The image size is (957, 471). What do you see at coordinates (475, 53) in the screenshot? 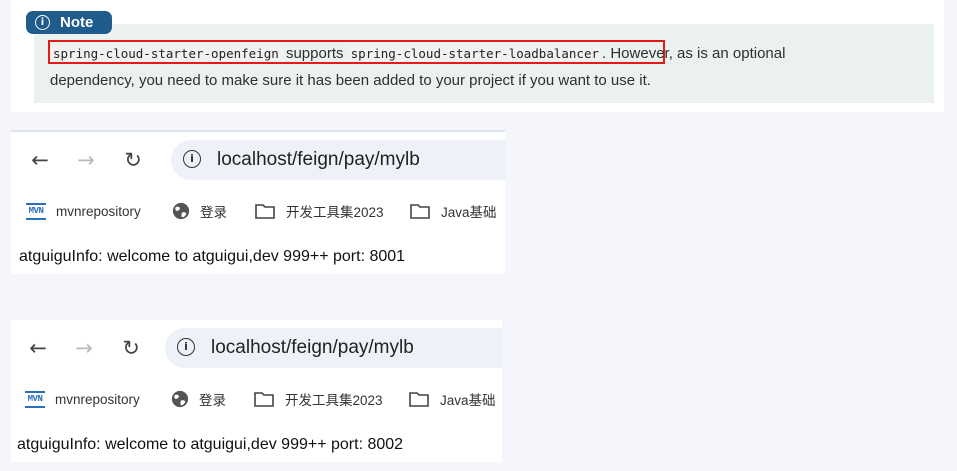
I see `code-loadbalancer: spring-cloud-starter-loadbalancer` at bounding box center [475, 53].